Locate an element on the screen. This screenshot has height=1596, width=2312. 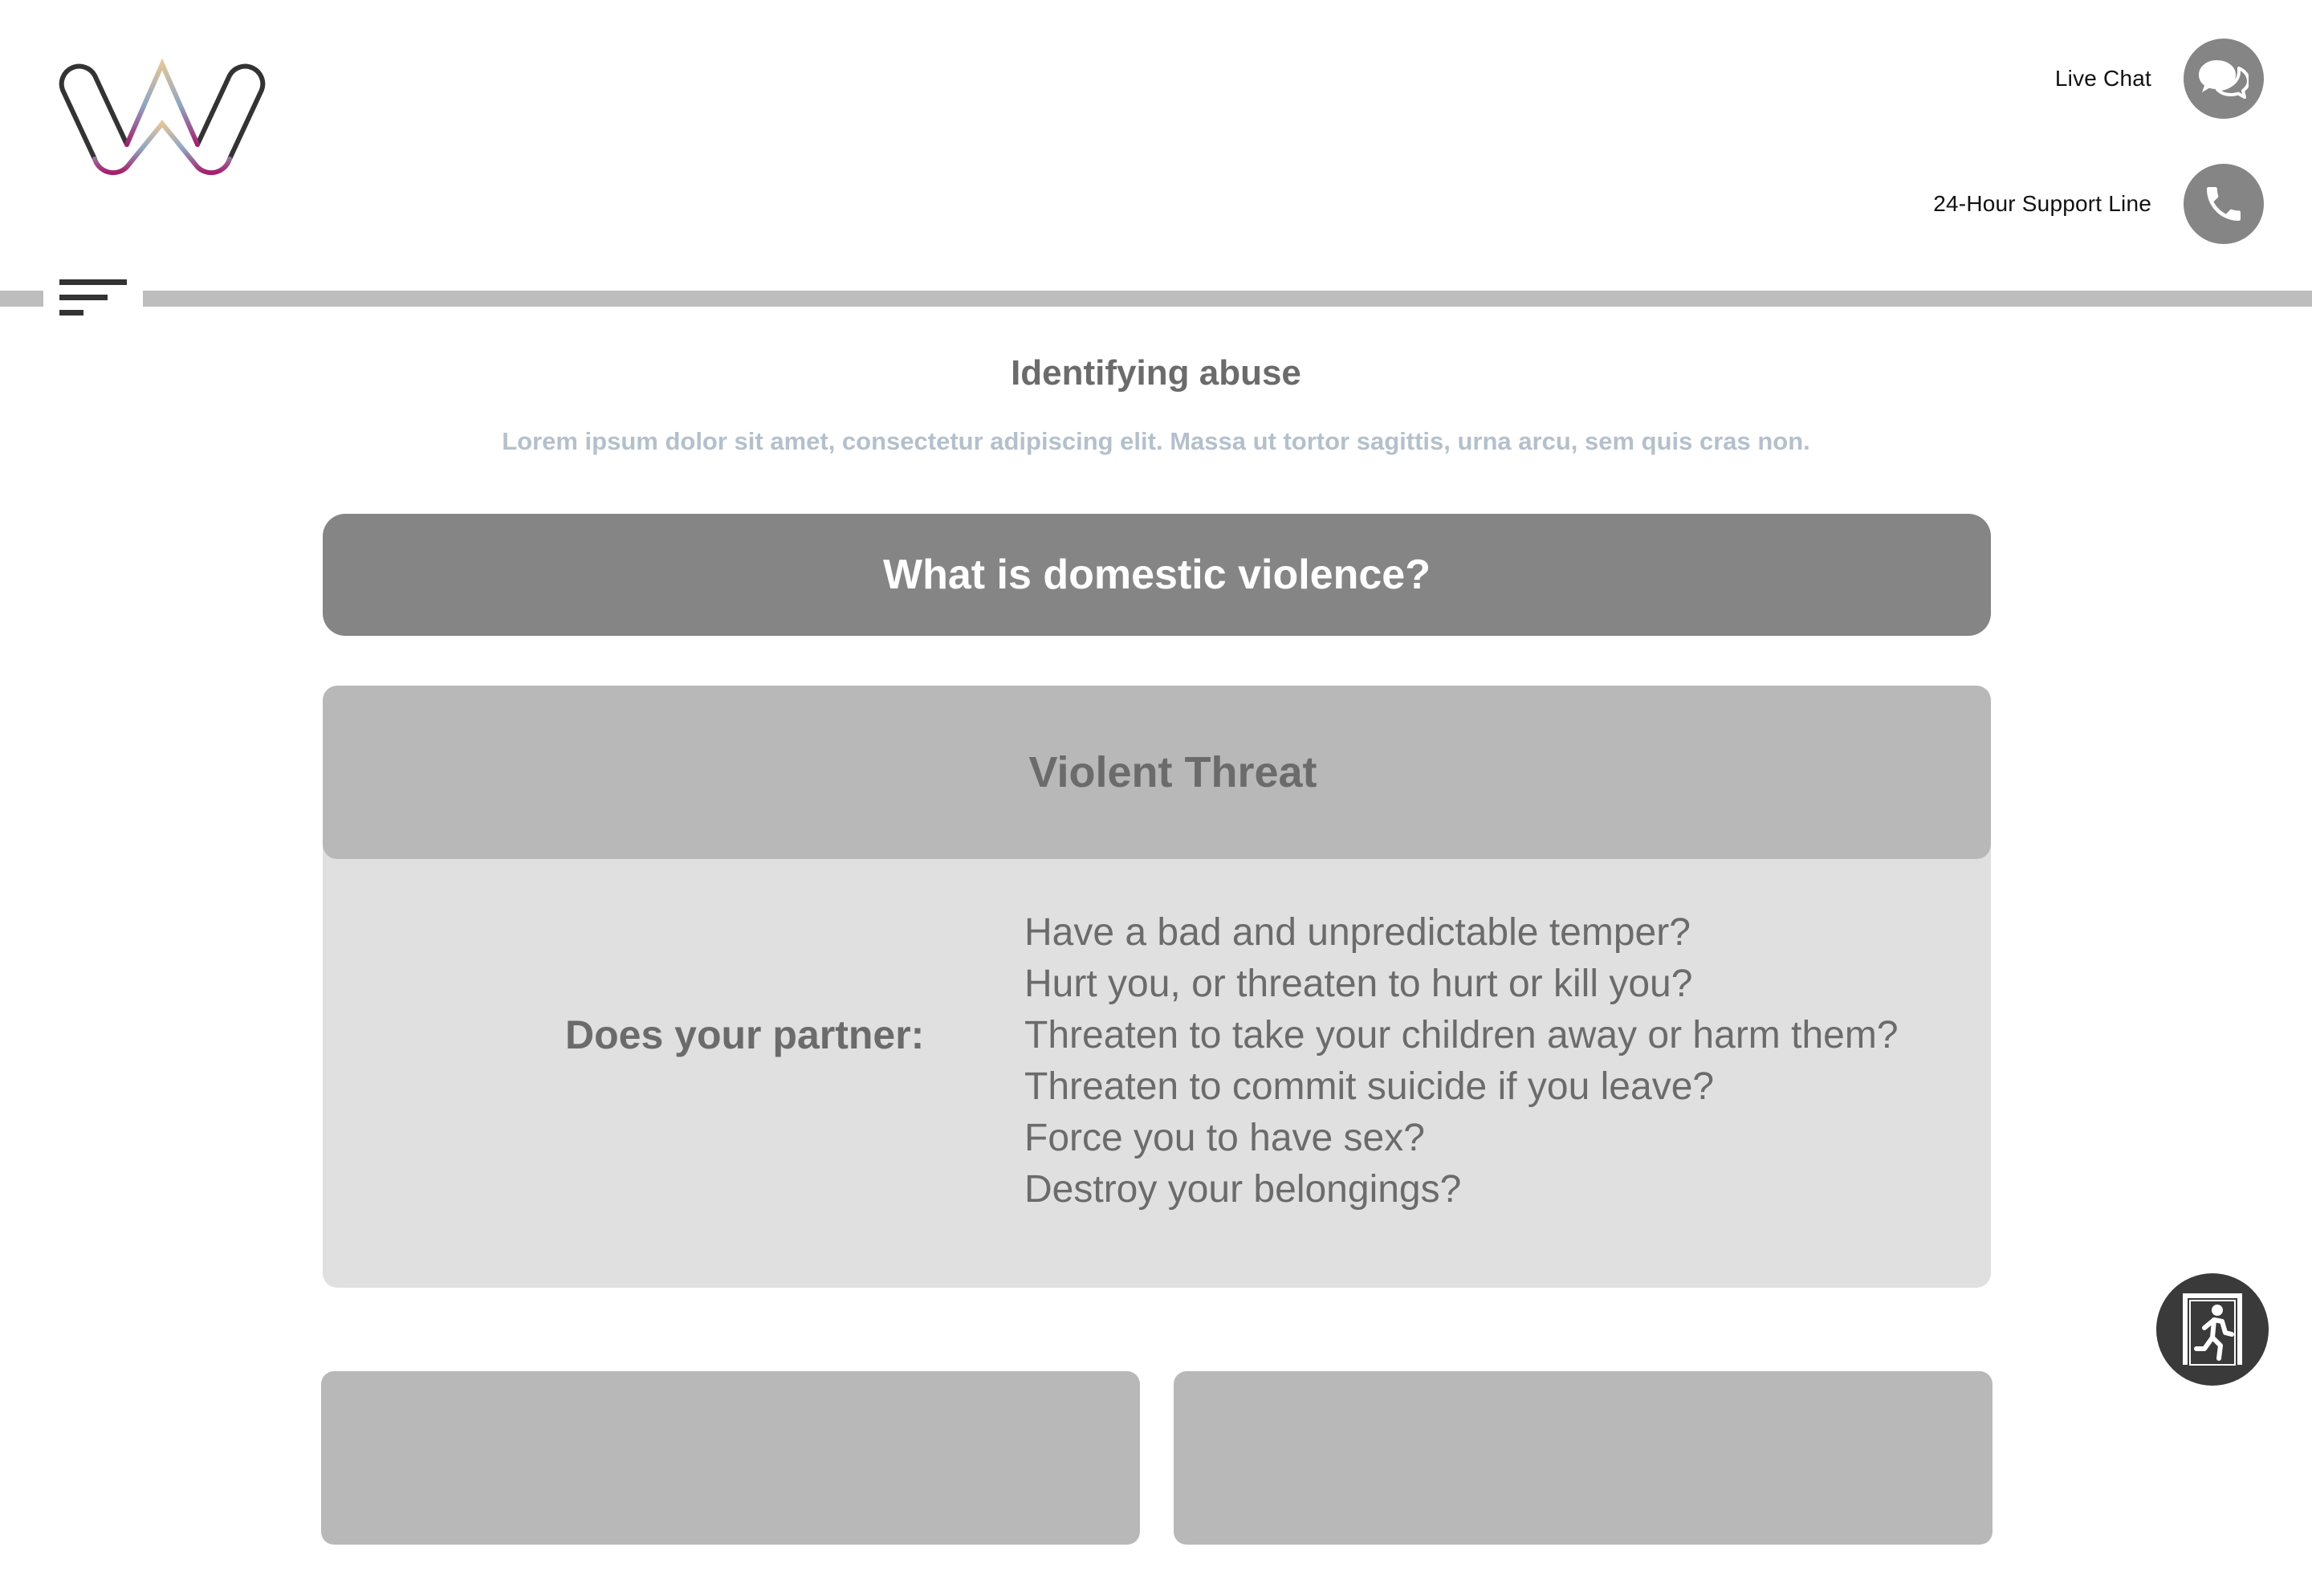
card-header: Violent Threat is located at coordinates (1157, 773).